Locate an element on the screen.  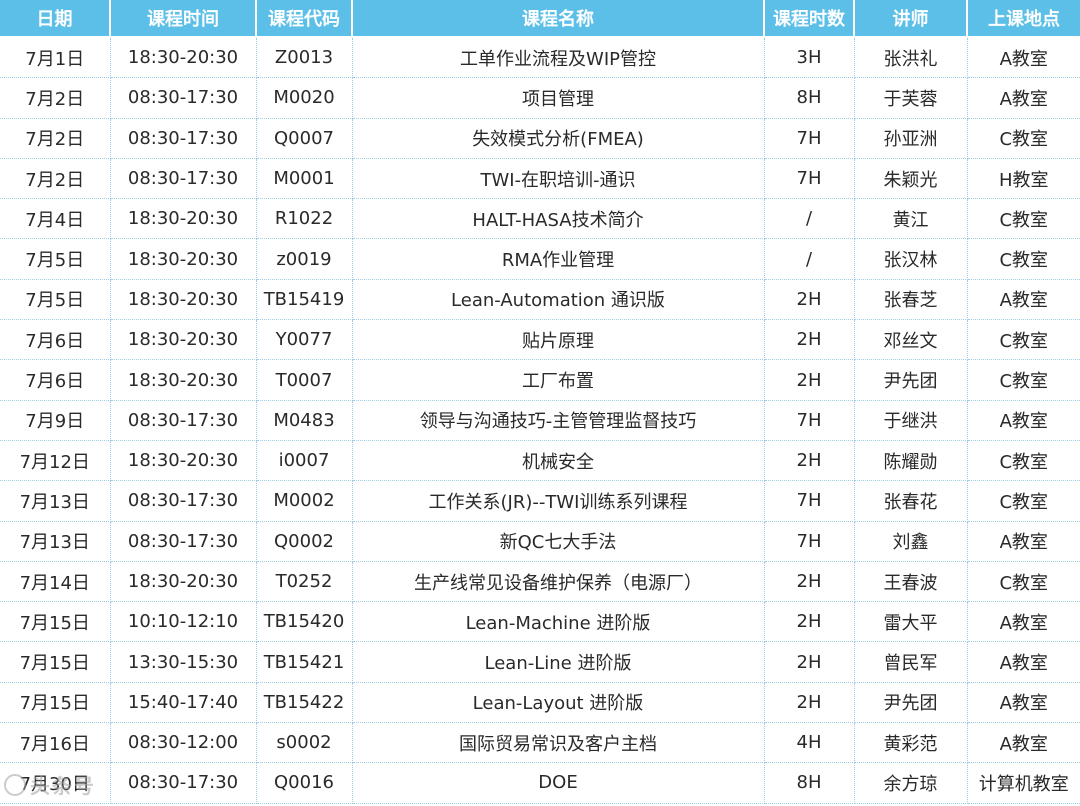
cell-date: 7月5日 is located at coordinates (55, 259).